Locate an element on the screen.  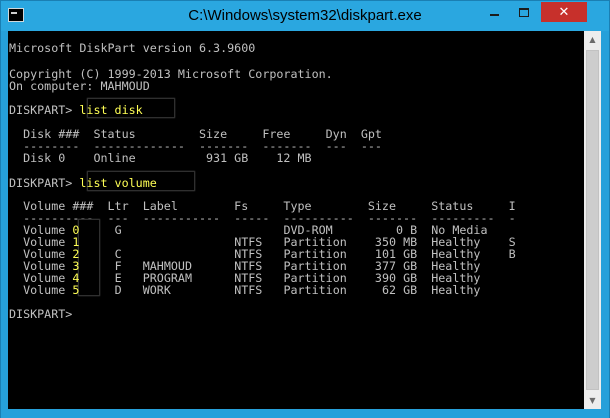
command-text: list disk is located at coordinates (111, 110).